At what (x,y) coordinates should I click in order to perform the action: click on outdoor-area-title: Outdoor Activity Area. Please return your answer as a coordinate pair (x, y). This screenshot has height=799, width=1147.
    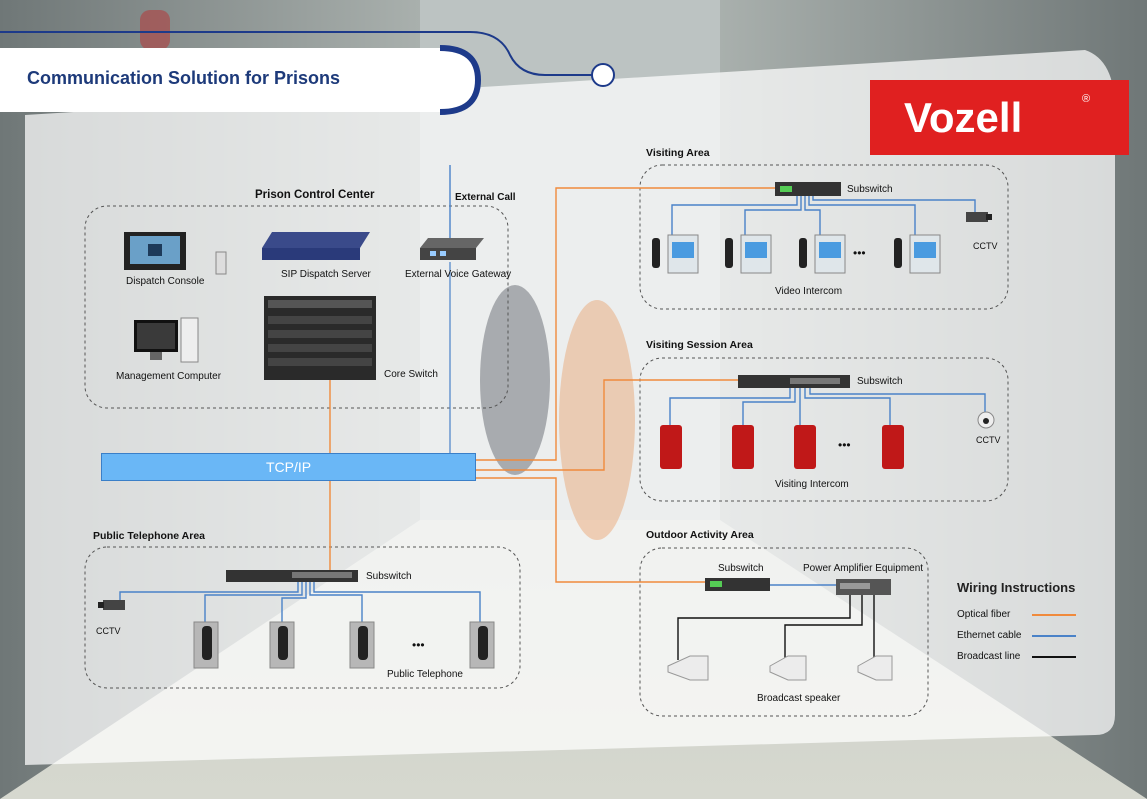
    Looking at the image, I should click on (700, 535).